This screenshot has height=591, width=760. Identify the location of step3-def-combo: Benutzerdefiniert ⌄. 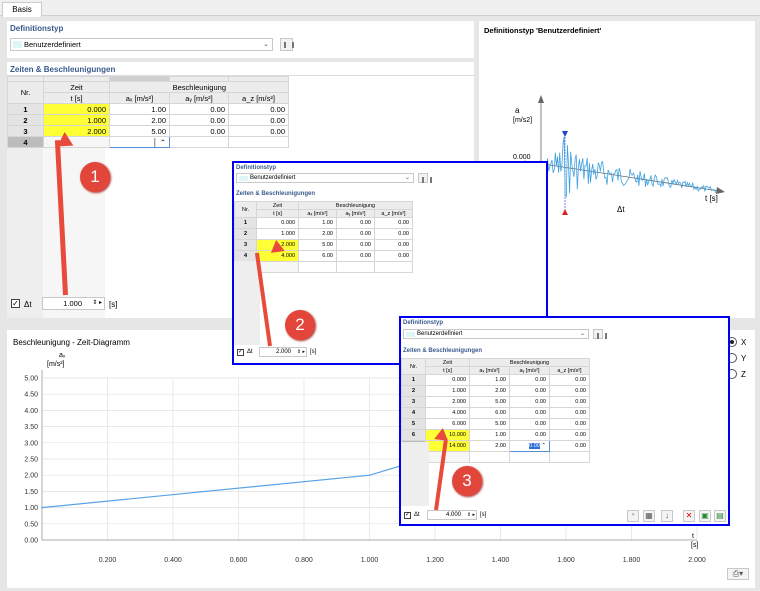
(496, 334).